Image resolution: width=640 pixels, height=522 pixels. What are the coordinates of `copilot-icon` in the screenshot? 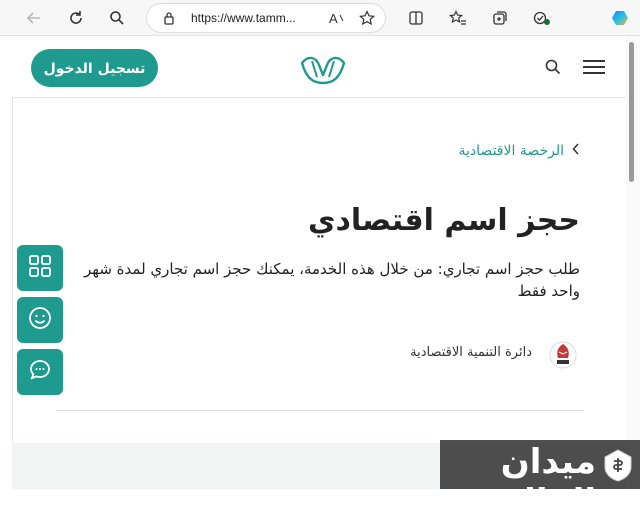 It's located at (620, 18).